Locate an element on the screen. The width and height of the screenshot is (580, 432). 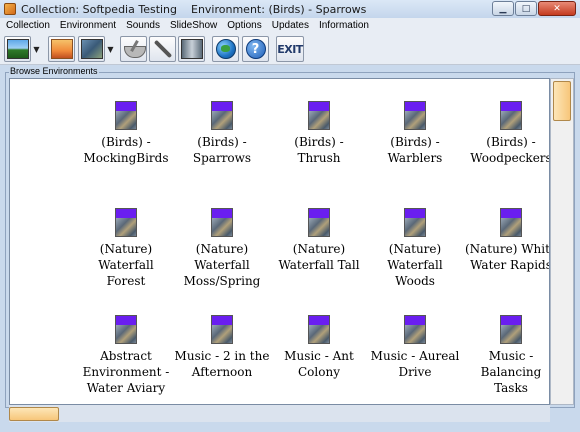
minimize-button: ▁ is located at coordinates (503, 8).